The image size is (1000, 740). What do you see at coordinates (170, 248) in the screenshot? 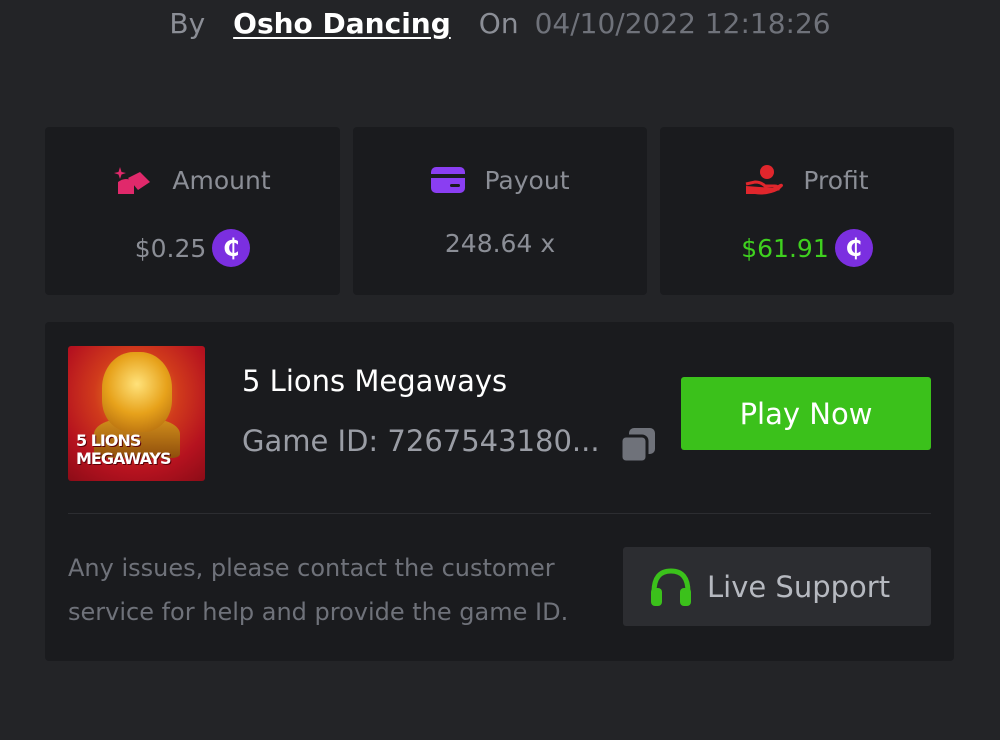
I see `amount-value: $0.25` at bounding box center [170, 248].